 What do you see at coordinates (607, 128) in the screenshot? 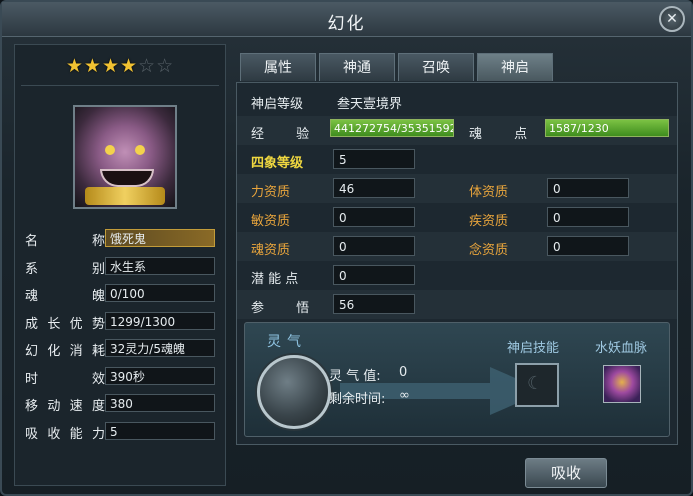
I see `soul-bar: 1587/1230` at bounding box center [607, 128].